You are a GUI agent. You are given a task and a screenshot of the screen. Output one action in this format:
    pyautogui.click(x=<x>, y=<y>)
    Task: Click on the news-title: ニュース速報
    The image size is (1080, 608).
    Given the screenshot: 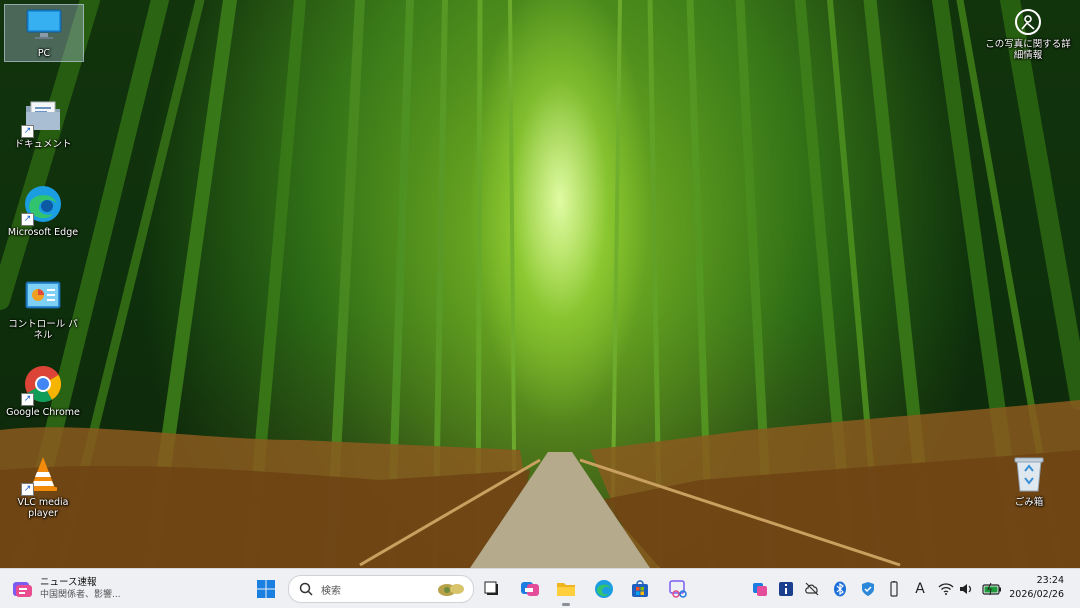 What is the action you would take?
    pyautogui.click(x=68, y=582)
    